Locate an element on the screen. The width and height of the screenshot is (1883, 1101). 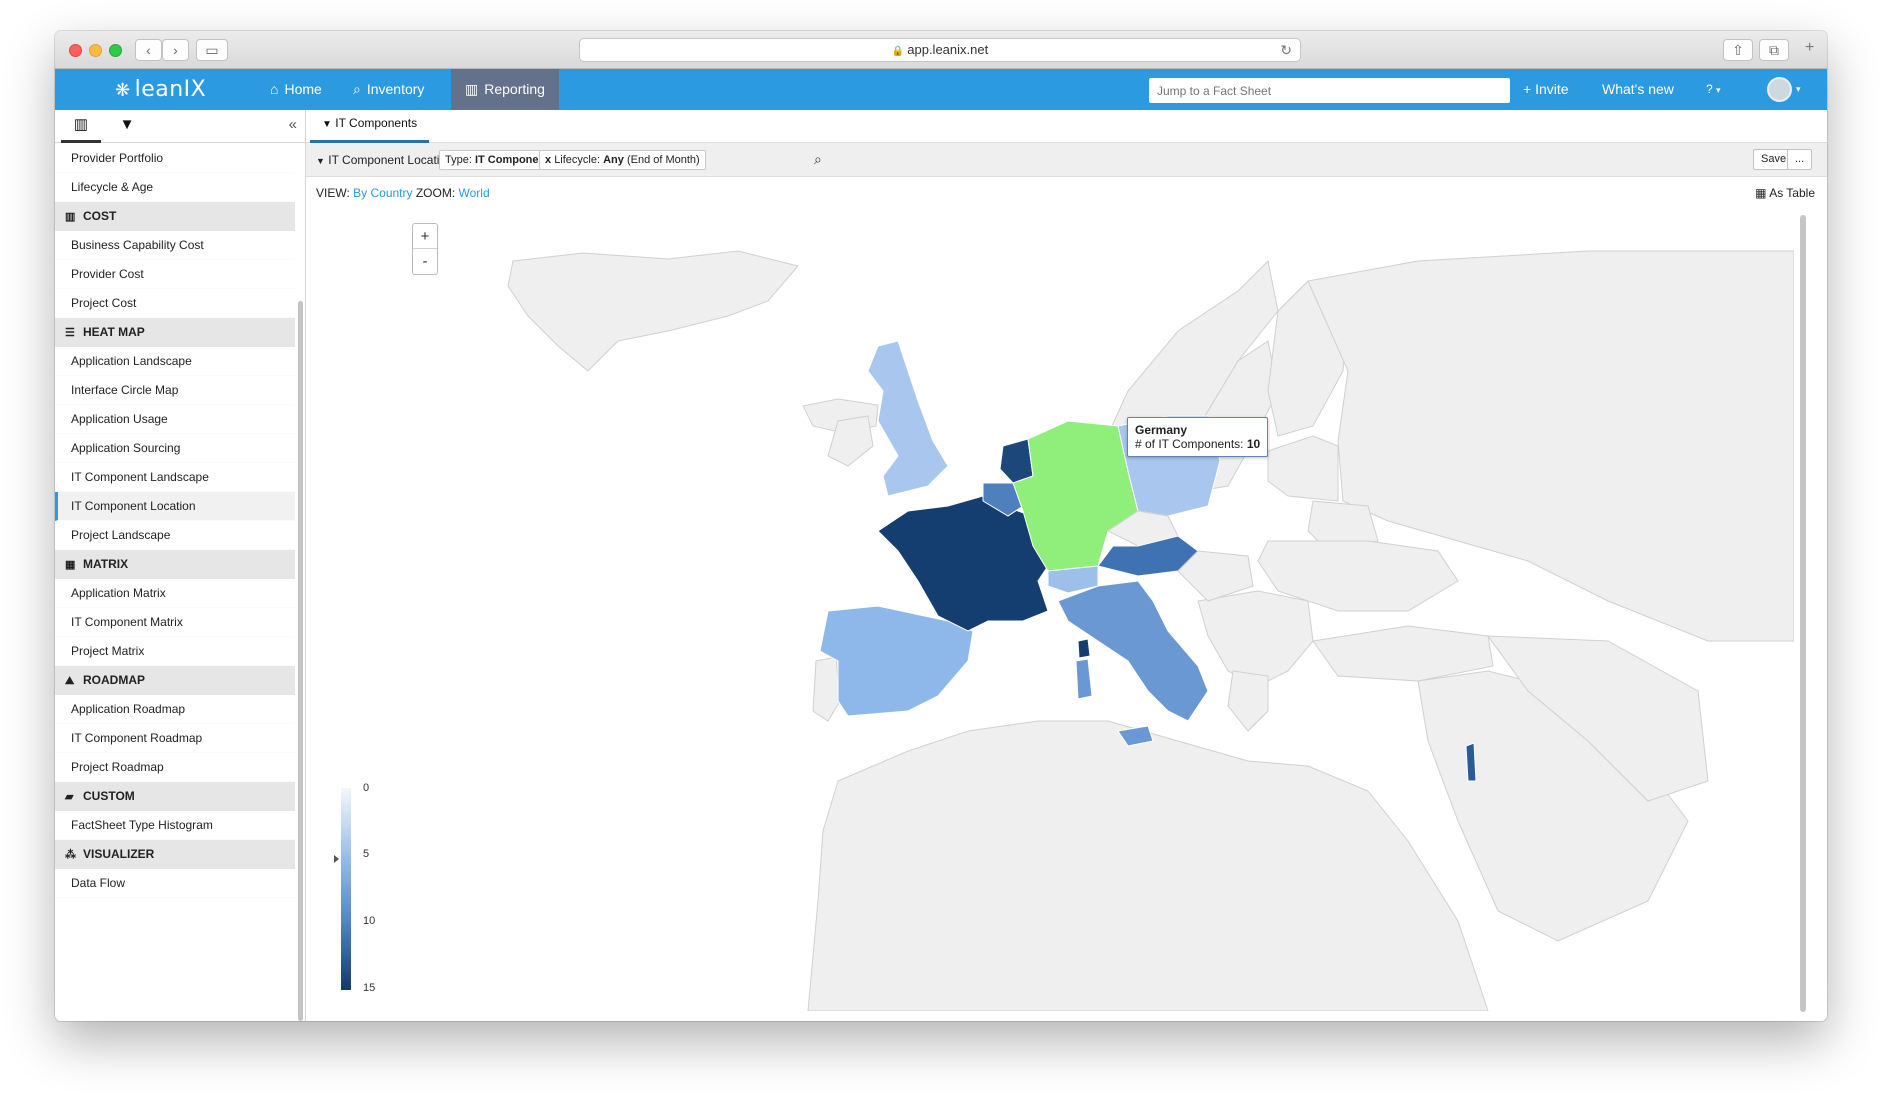
leanix-logo: ❋ leanIX is located at coordinates (160, 89).